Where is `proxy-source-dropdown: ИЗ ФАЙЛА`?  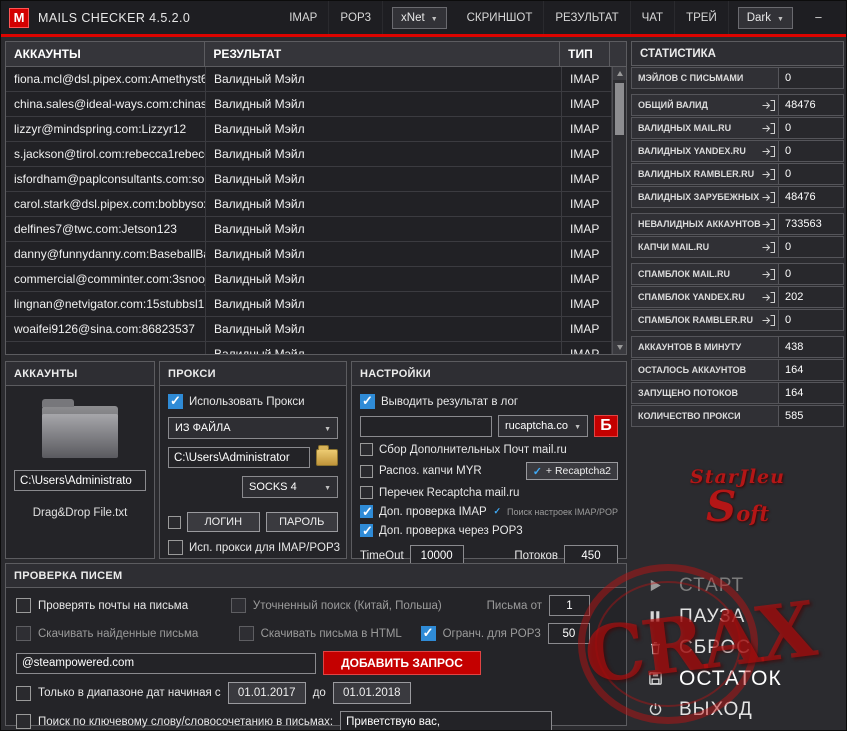
proxy-source-dropdown: ИЗ ФАЙЛА is located at coordinates (253, 428).